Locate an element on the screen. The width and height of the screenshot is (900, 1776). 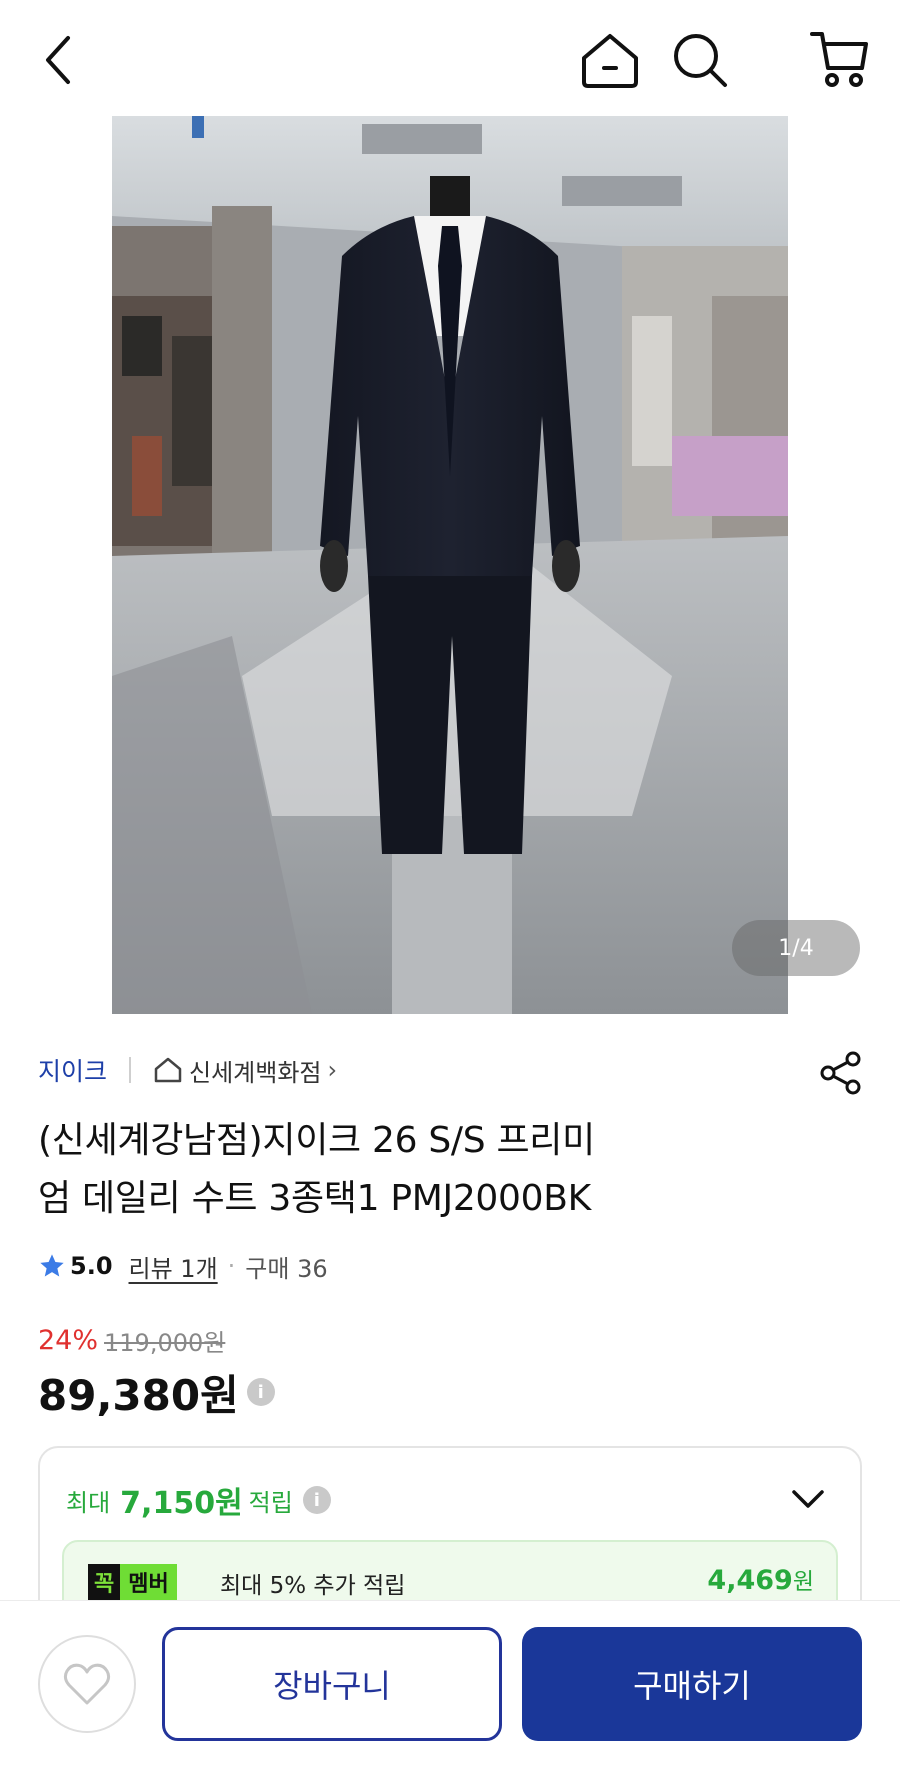
wishlist-button is located at coordinates (87, 1684).